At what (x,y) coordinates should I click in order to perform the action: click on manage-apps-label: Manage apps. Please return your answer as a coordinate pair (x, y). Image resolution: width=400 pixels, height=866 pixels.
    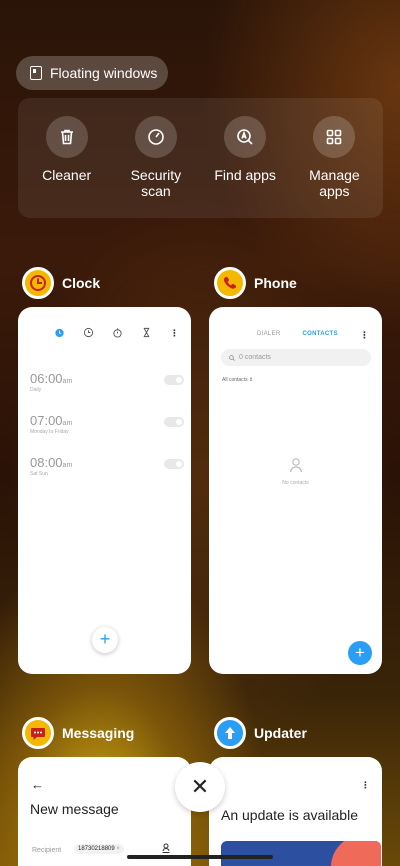
    Looking at the image, I should click on (334, 183).